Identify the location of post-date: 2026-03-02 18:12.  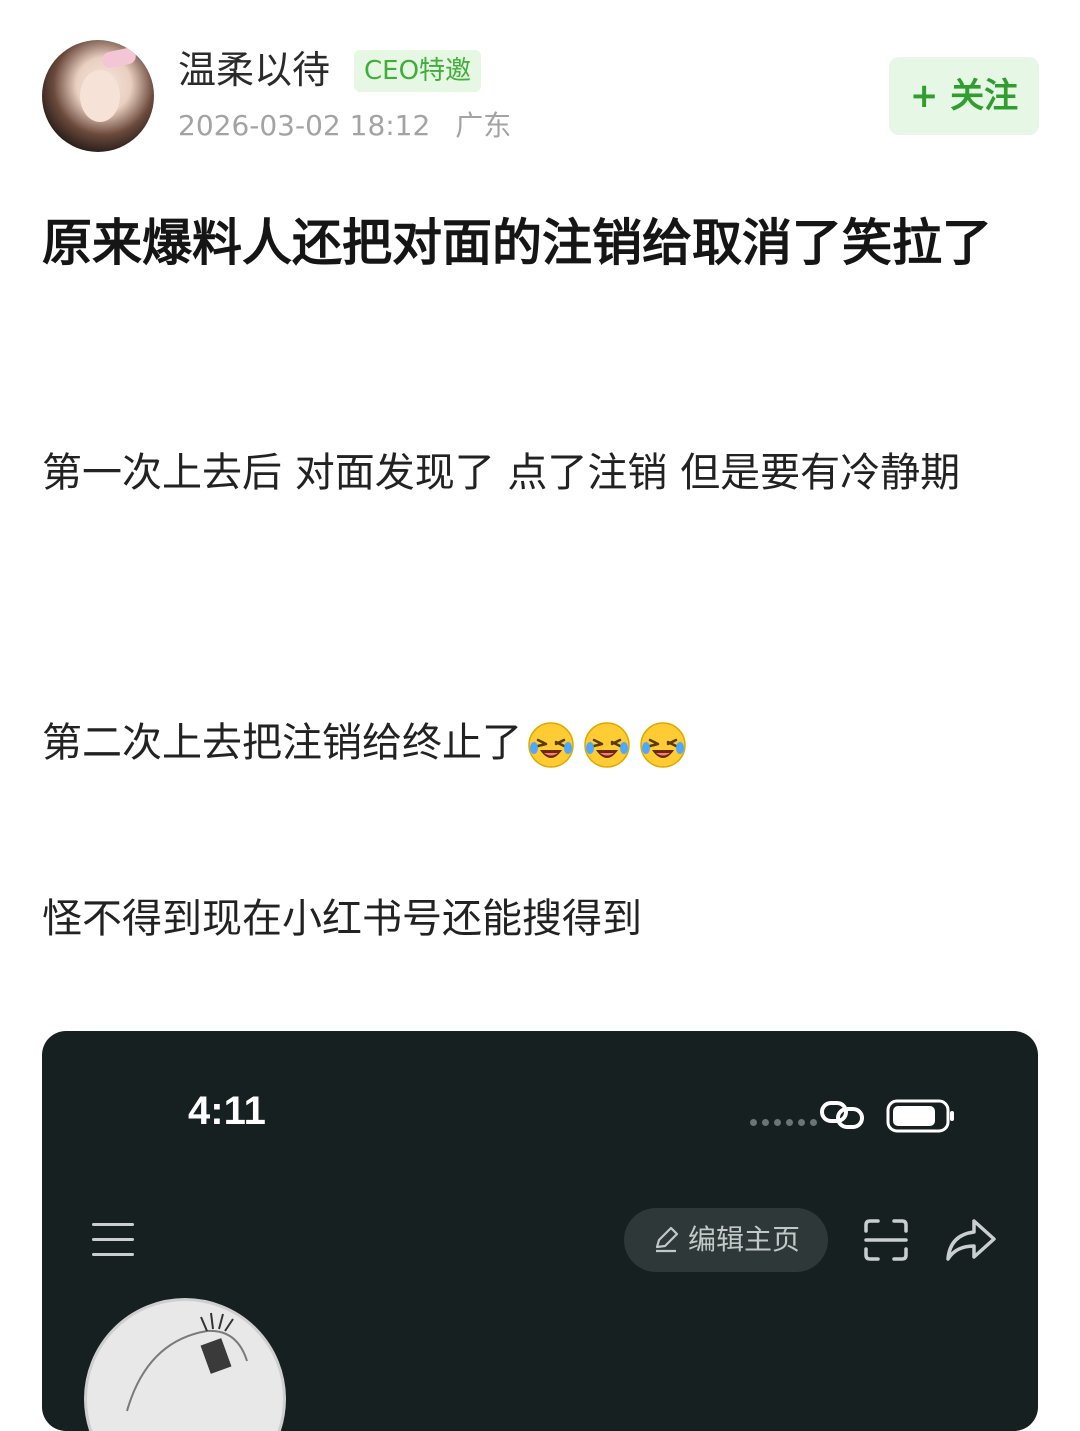
(304, 125).